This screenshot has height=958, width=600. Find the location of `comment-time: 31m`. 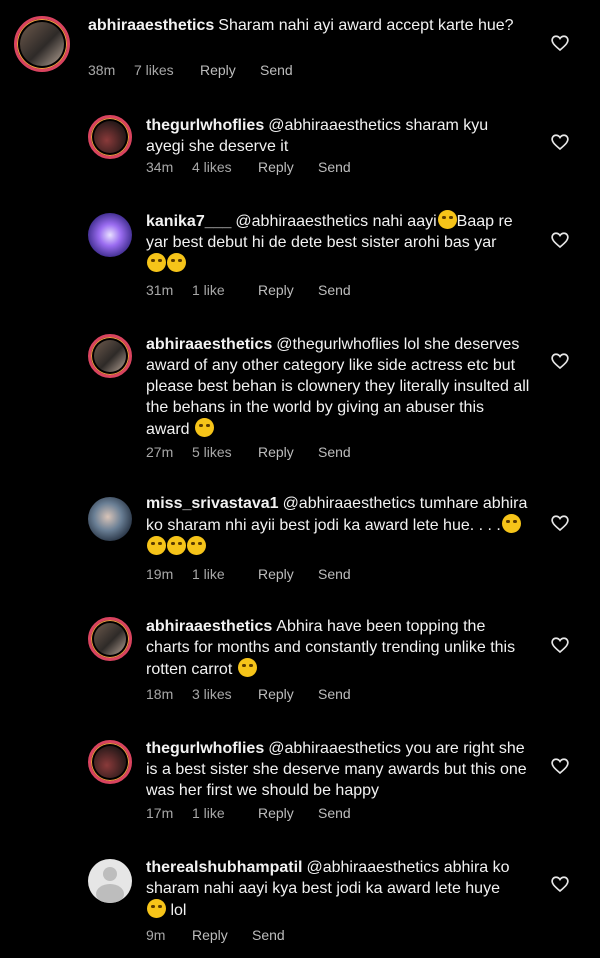

comment-time: 31m is located at coordinates (160, 290).